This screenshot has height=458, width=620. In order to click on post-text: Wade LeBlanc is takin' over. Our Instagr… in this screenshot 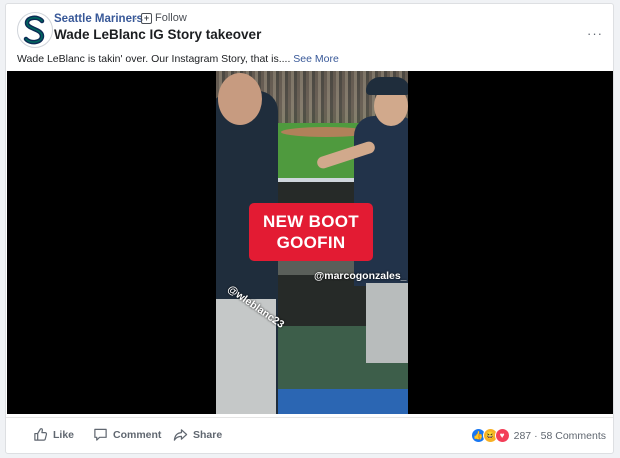, I will do `click(178, 59)`.